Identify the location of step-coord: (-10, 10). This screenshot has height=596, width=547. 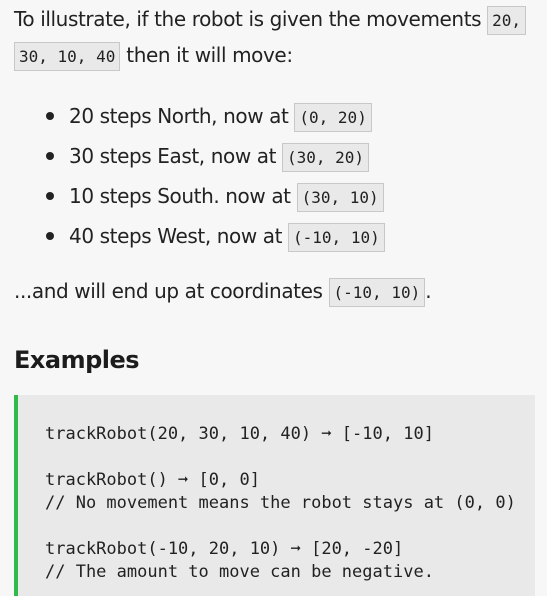
(336, 237).